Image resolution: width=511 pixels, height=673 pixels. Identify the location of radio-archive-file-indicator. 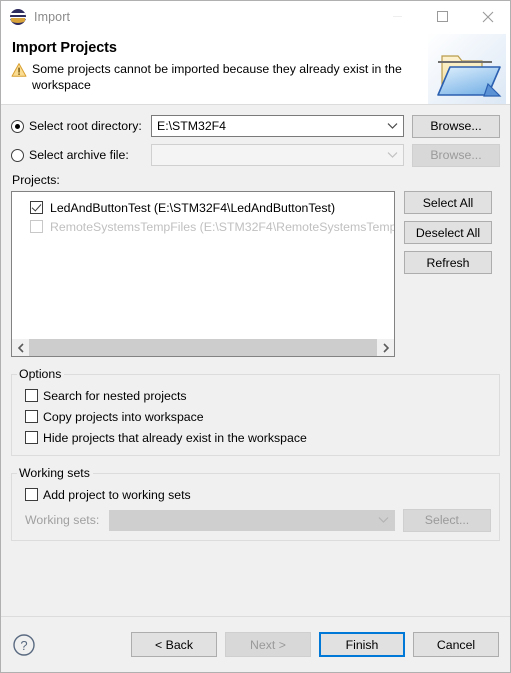
(17, 155).